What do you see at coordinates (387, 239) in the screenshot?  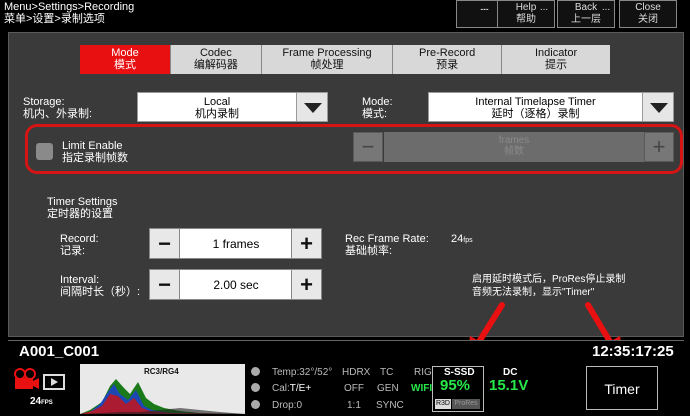 I see `rec-frame-rate-label-en: Rec Frame Rate:` at bounding box center [387, 239].